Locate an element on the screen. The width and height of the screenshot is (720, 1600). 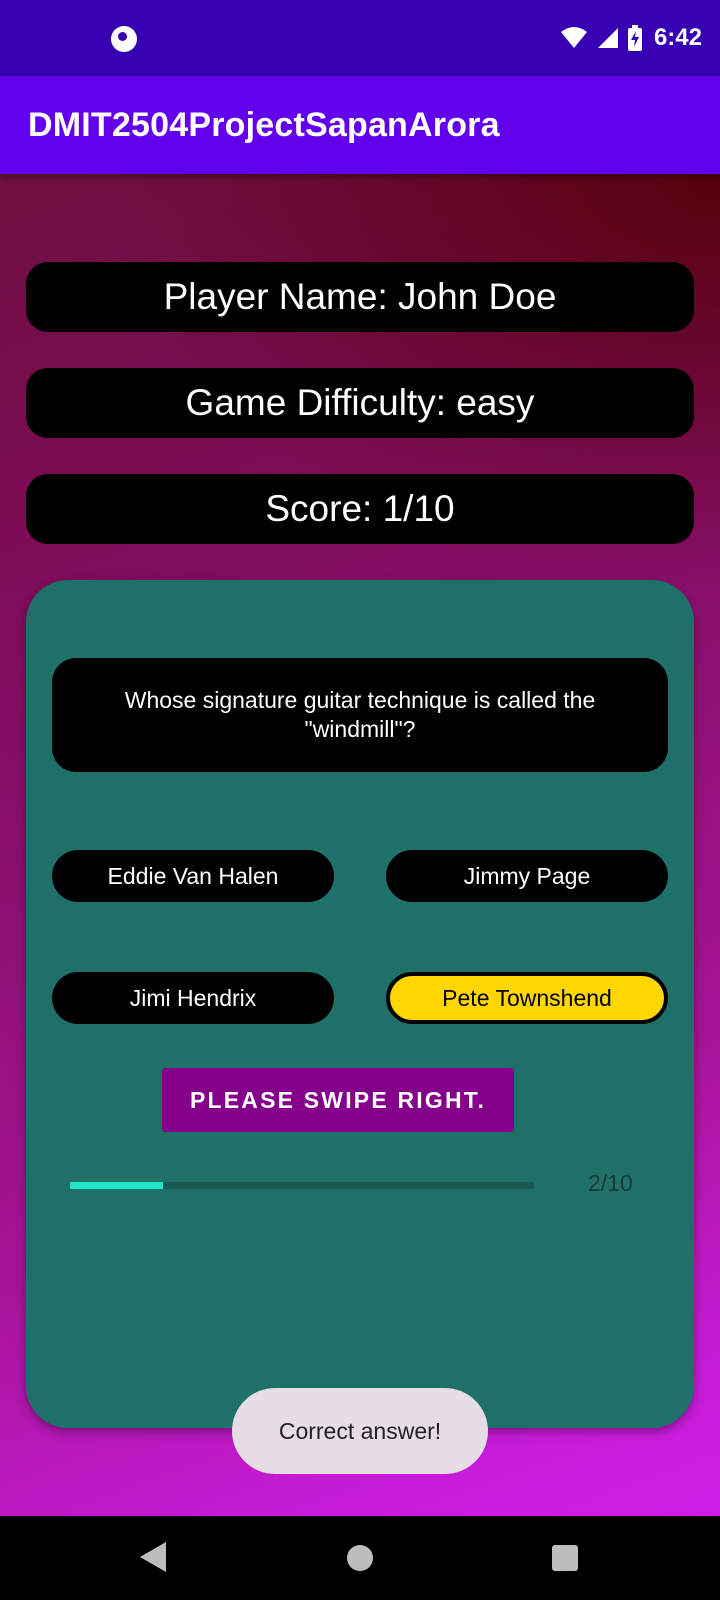
app-notification-icon is located at coordinates (124, 39).